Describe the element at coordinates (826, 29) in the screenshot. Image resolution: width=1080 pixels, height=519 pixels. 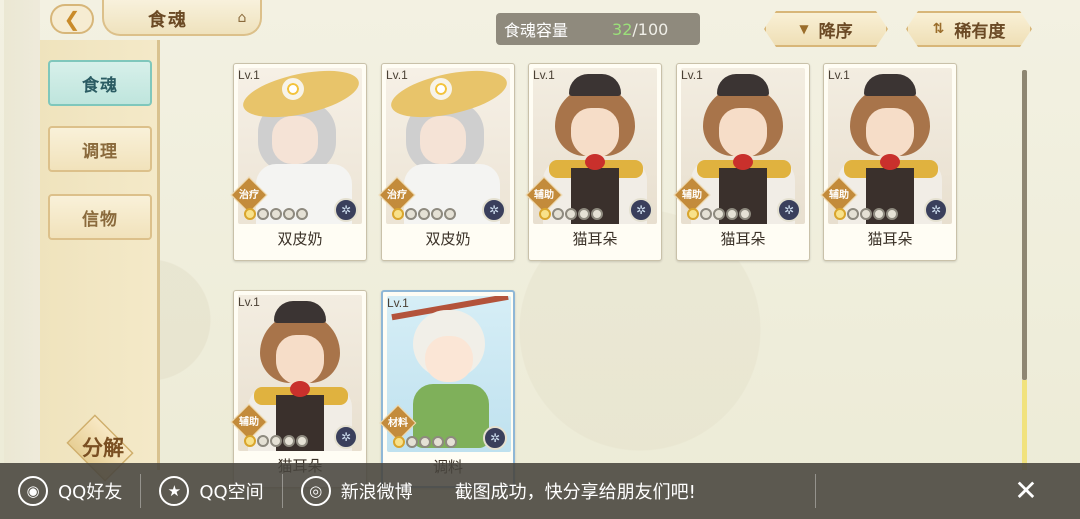
I see `sort-order-button: ▼ 降序` at that location.